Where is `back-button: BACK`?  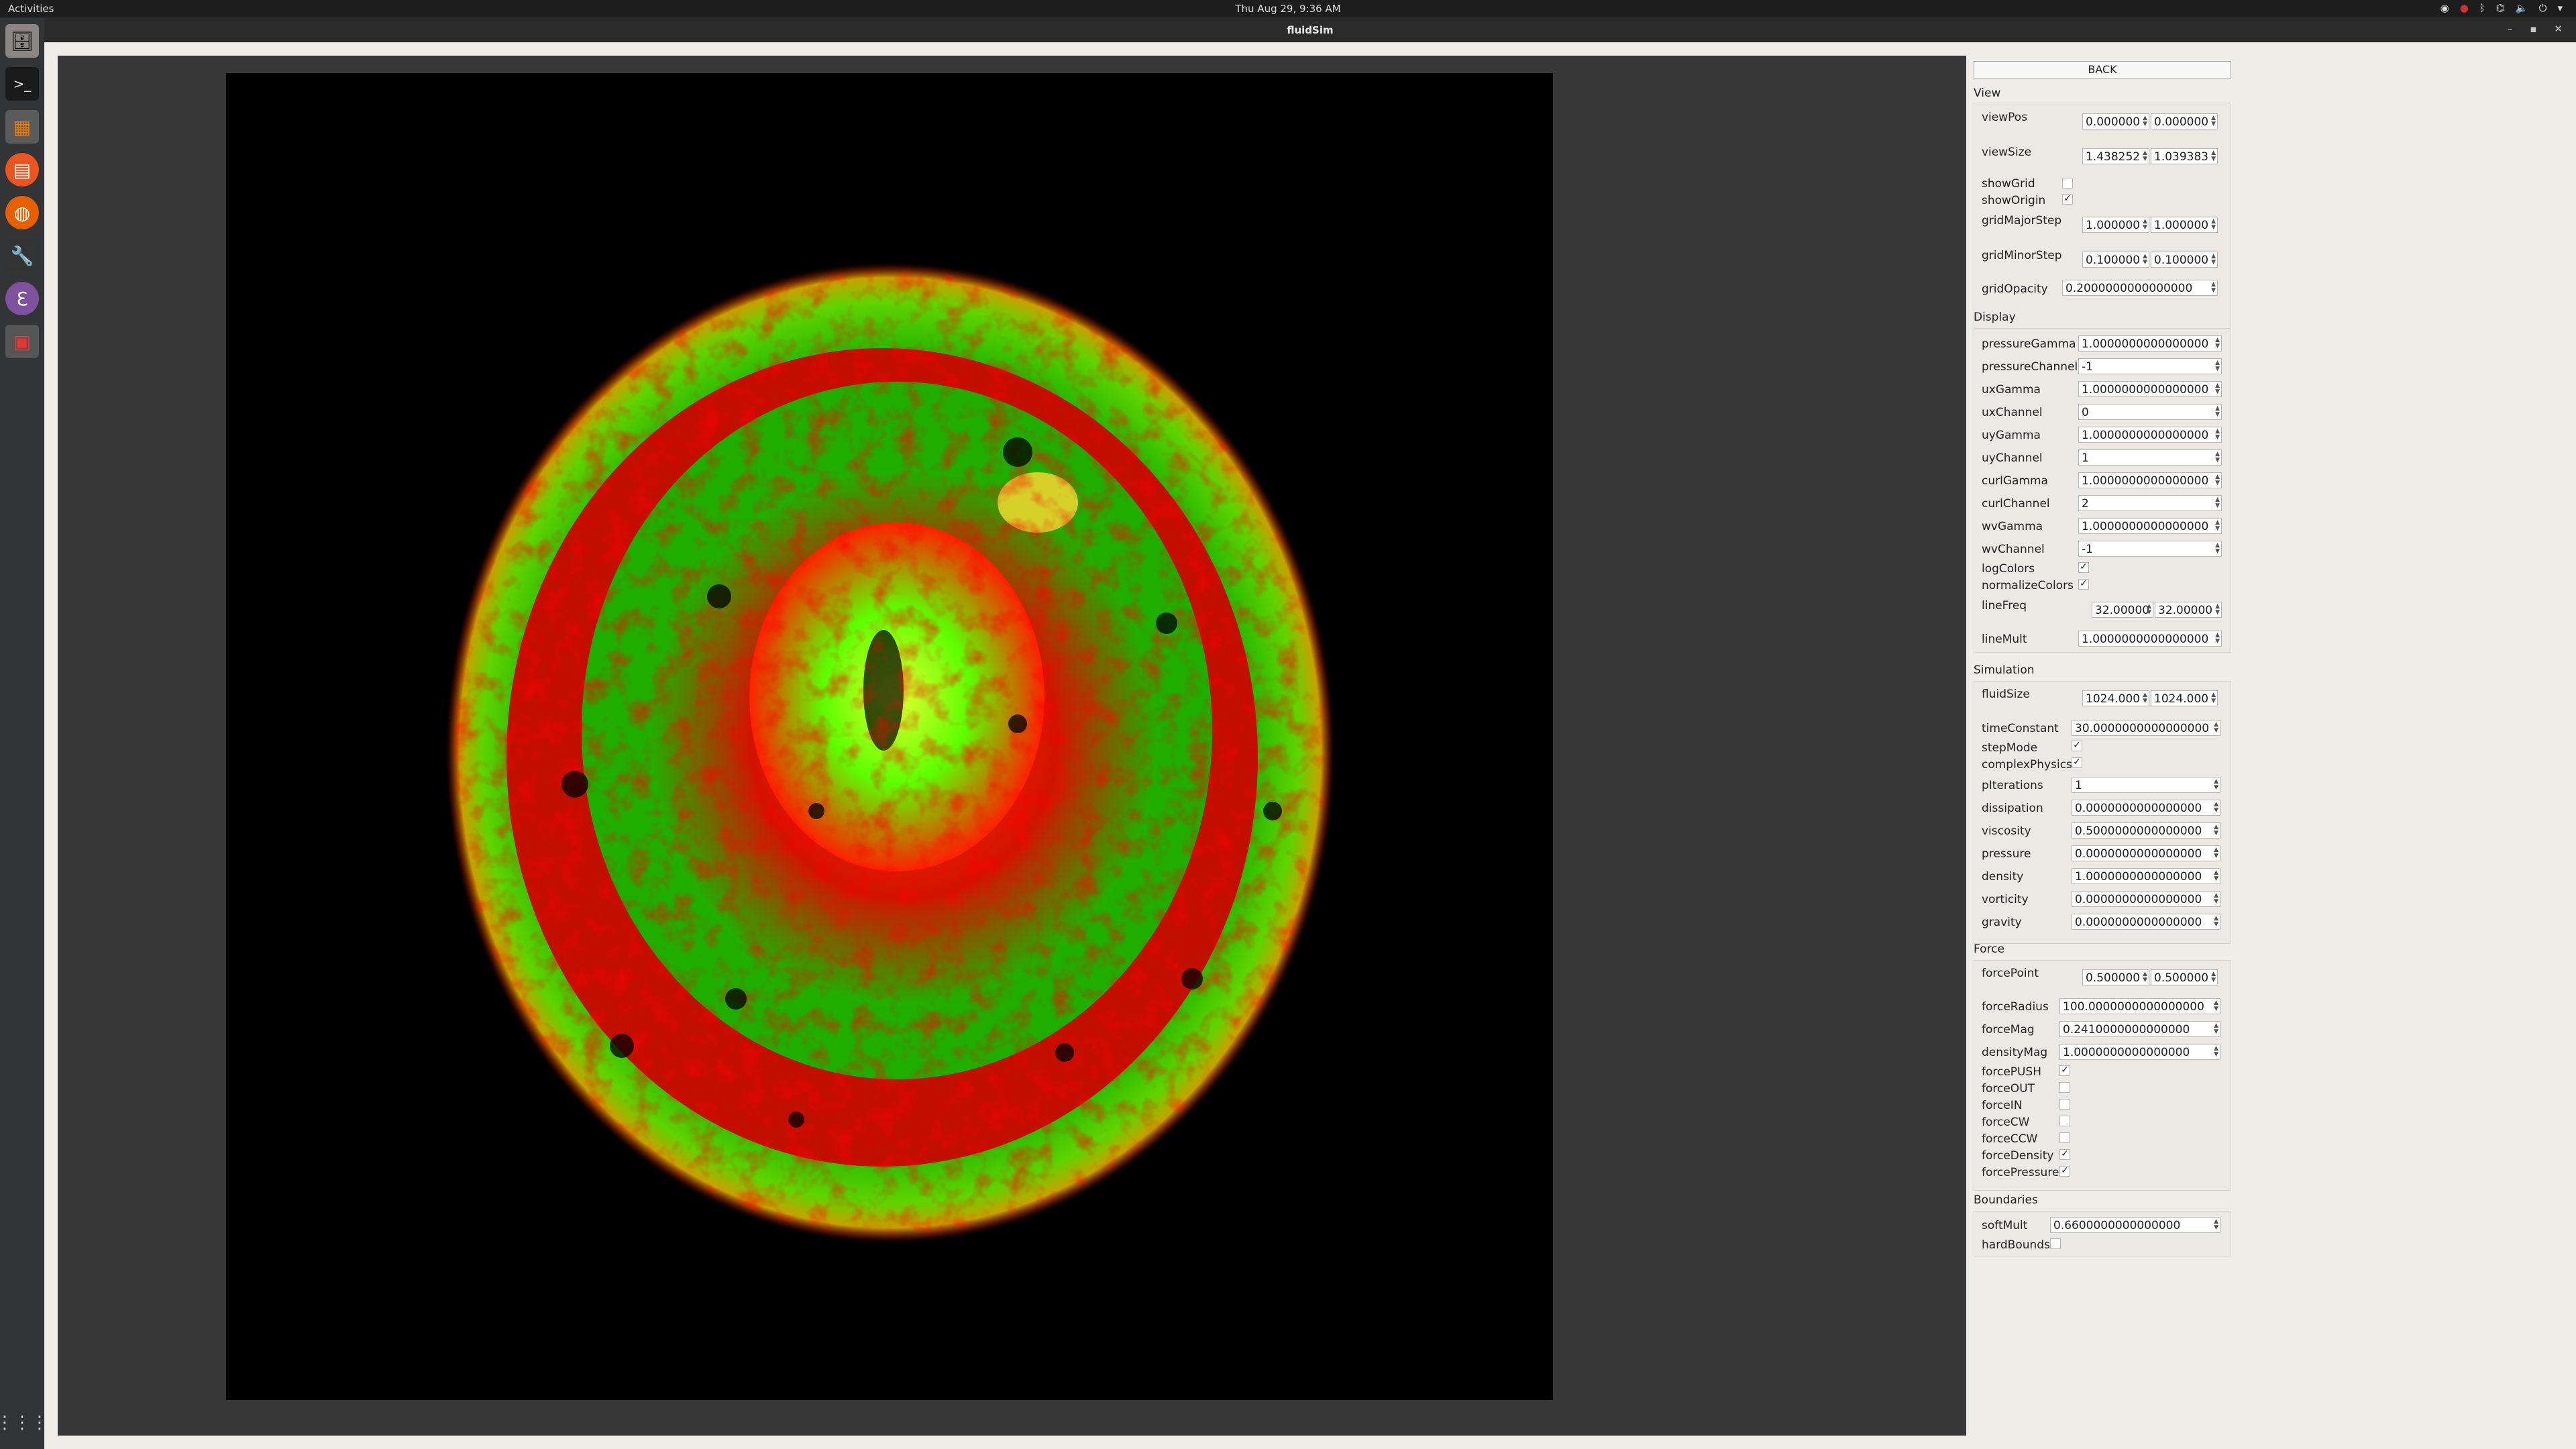 back-button: BACK is located at coordinates (2102, 69).